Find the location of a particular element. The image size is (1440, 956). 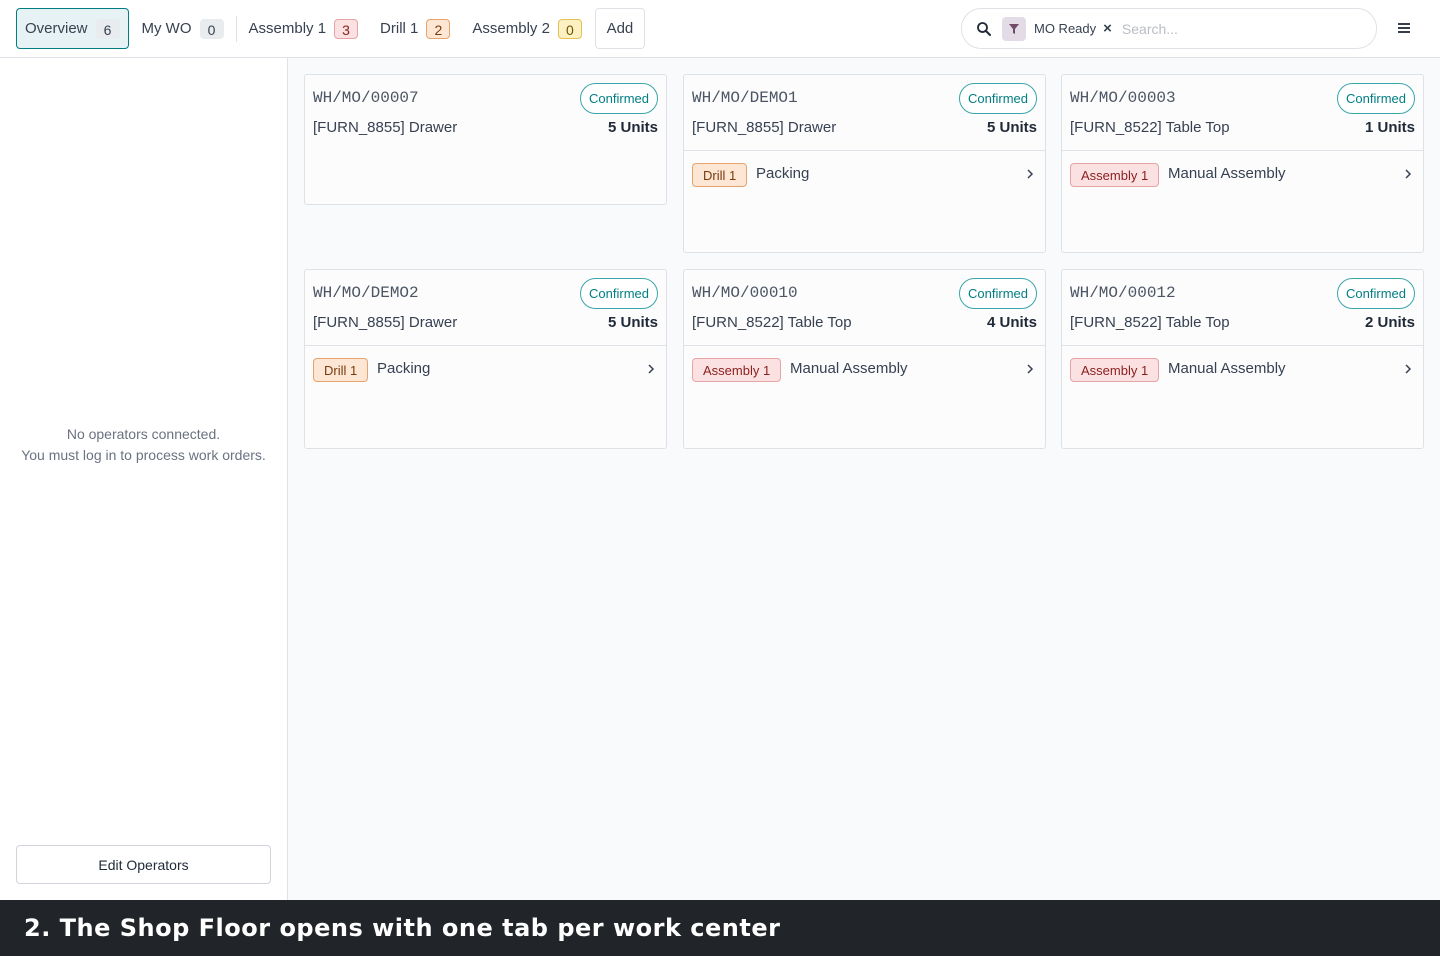

tab-label: Overview is located at coordinates (56, 28).